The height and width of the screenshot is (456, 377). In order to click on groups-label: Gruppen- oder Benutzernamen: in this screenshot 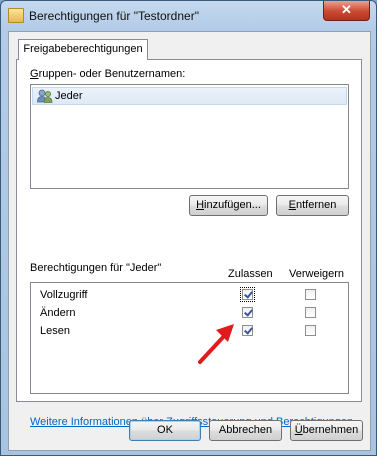, I will do `click(108, 74)`.